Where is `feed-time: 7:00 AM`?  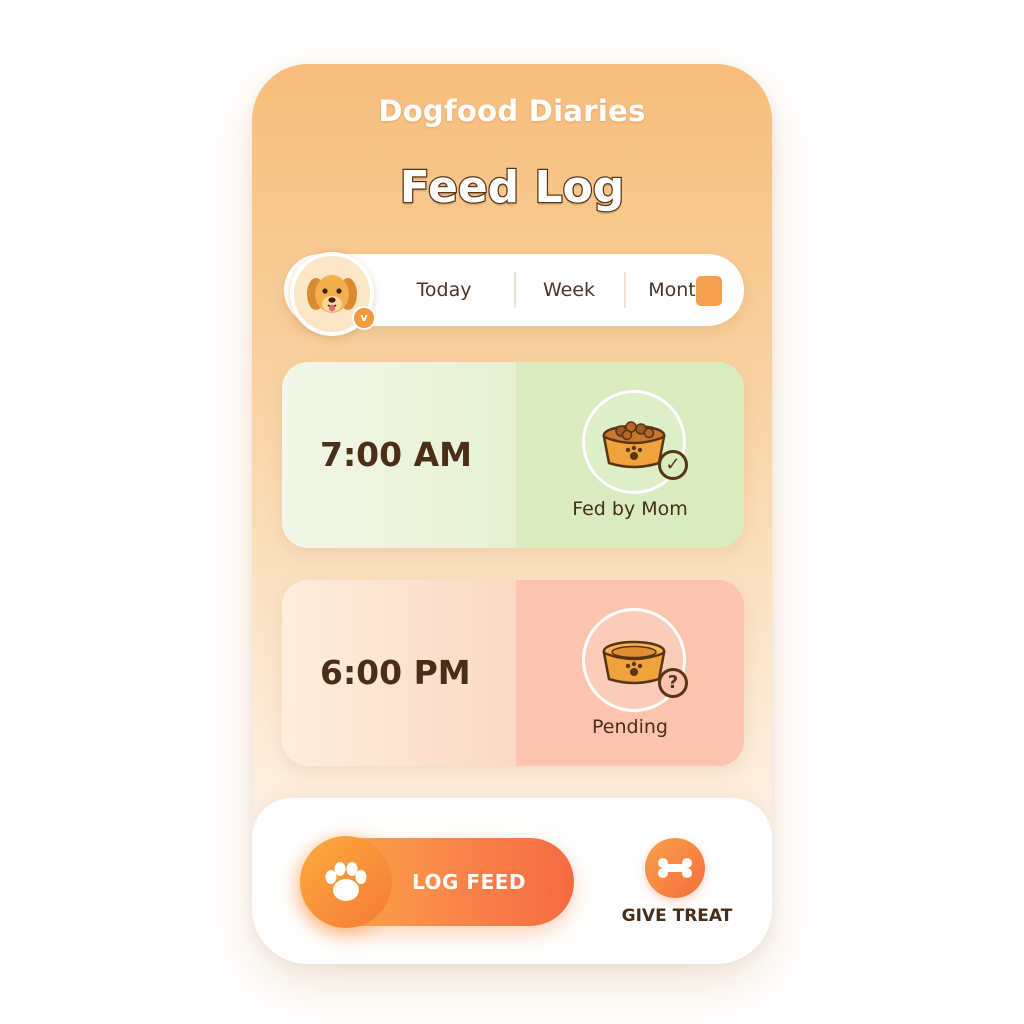 feed-time: 7:00 AM is located at coordinates (396, 454).